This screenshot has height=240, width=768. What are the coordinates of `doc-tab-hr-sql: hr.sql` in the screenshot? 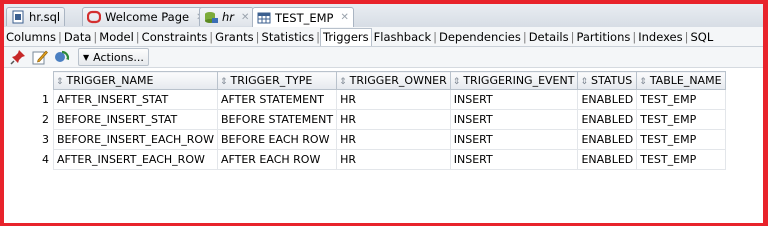 It's located at (36, 16).